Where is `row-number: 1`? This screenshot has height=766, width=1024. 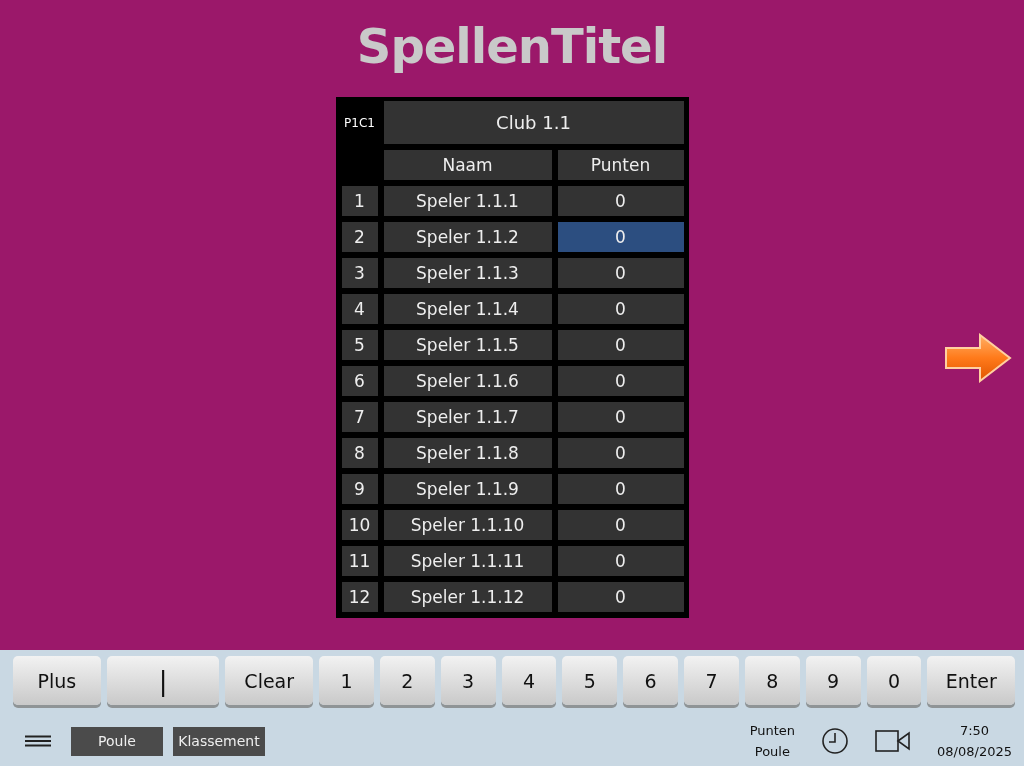 row-number: 1 is located at coordinates (359, 201).